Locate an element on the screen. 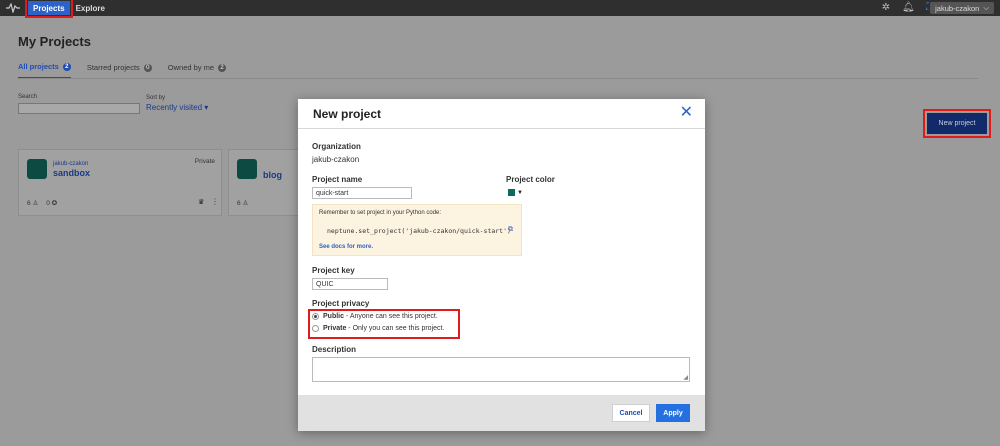 The height and width of the screenshot is (446, 1000). cancel-button: Cancel is located at coordinates (631, 413).